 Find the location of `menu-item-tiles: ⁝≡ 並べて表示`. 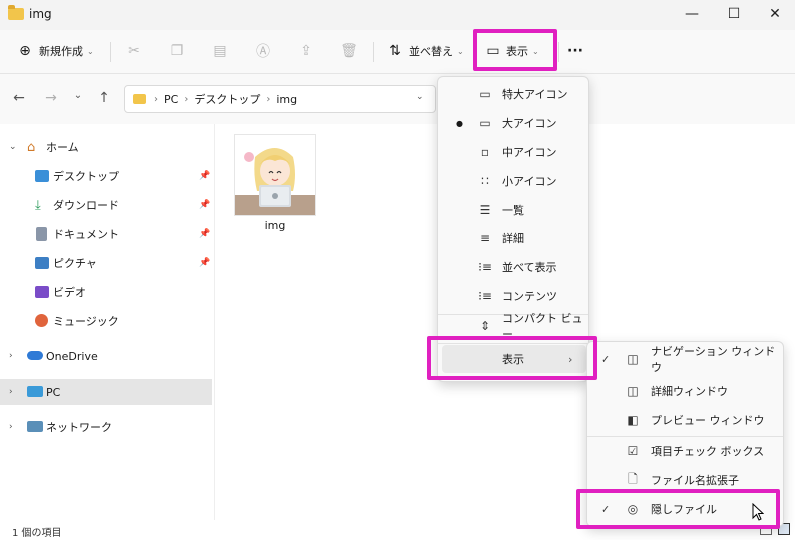

menu-item-tiles: ⁝≡ 並べて表示 is located at coordinates (514, 267).